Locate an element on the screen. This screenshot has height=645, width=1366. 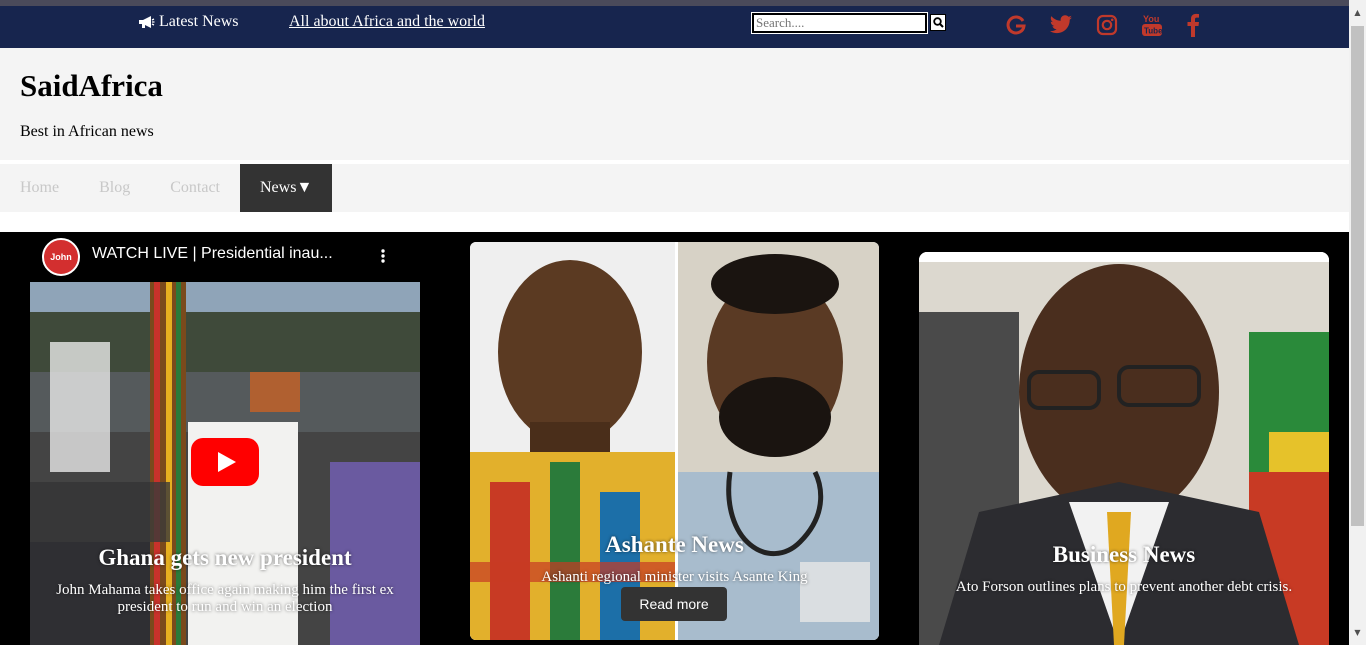
more-vertical-icon is located at coordinates (383, 256).